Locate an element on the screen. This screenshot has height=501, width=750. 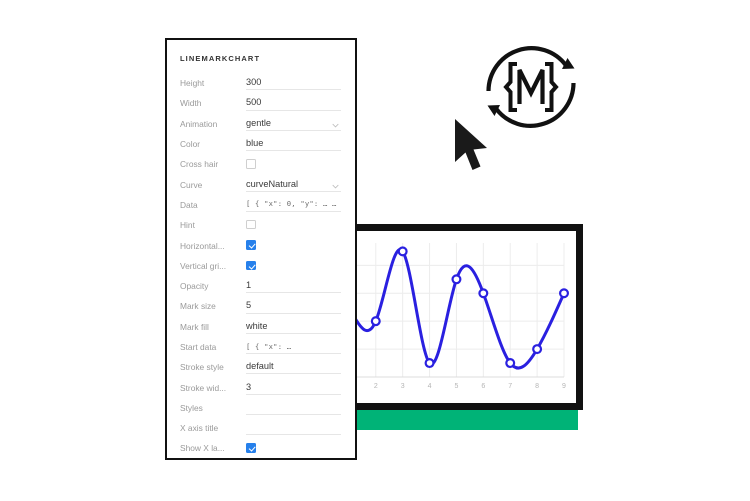
property-row-stroke-wid: Stroke wid... 3 is located at coordinates (261, 387).